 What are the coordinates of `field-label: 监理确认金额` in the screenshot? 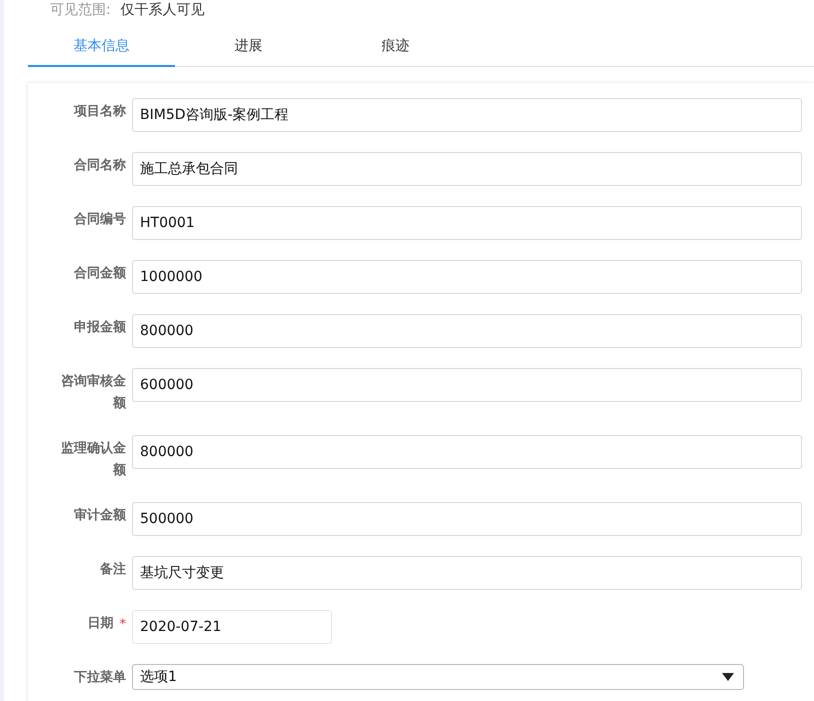 It's located at (93, 460).